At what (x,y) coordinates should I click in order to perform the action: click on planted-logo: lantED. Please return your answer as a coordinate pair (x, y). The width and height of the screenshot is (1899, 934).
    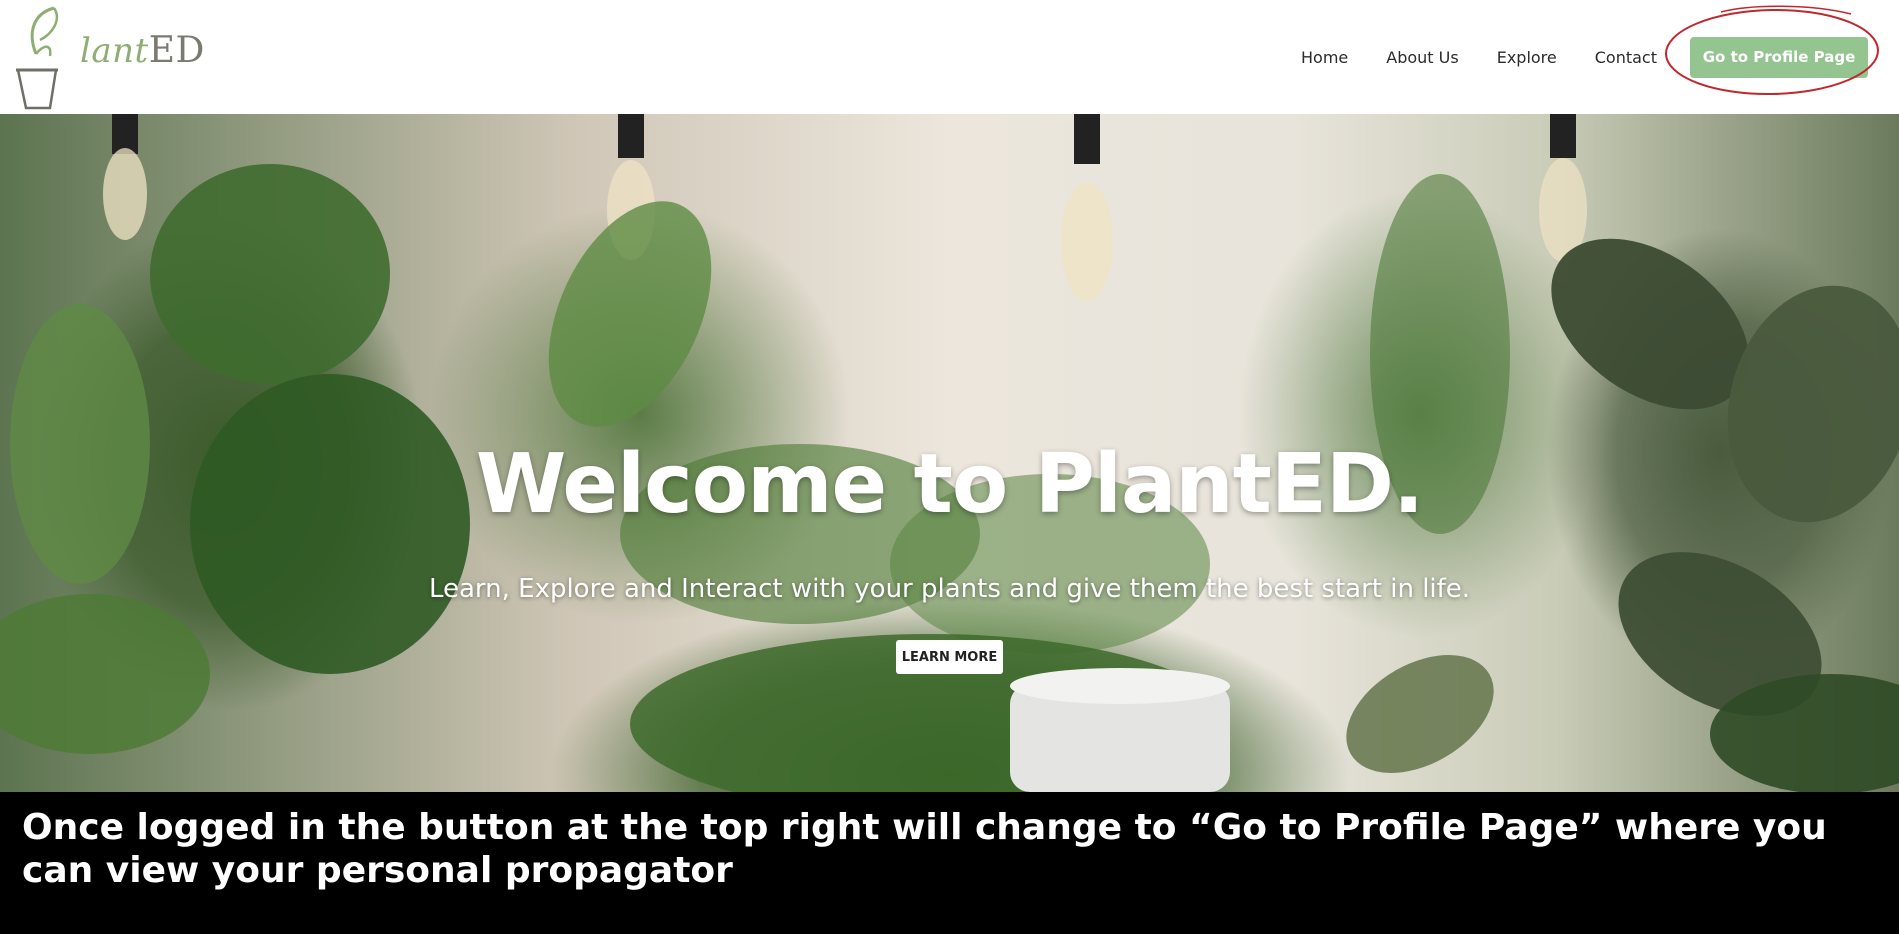
    Looking at the image, I should click on (109, 57).